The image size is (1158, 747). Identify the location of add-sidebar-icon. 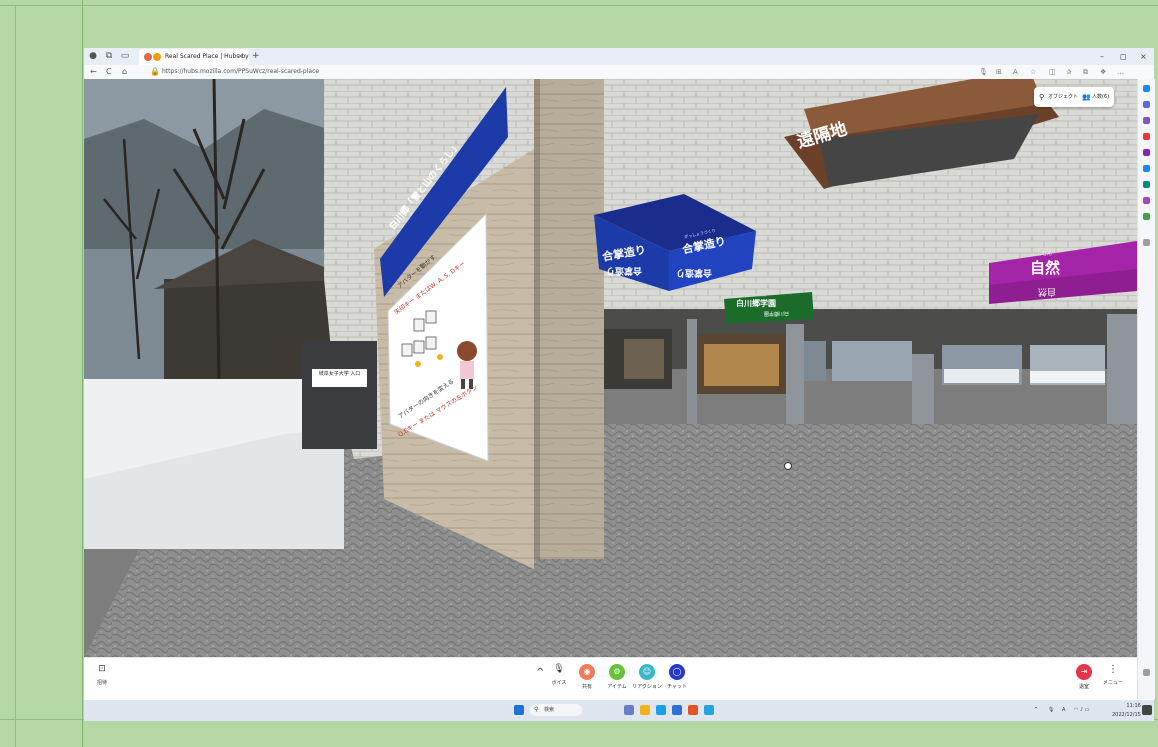
(1146, 242).